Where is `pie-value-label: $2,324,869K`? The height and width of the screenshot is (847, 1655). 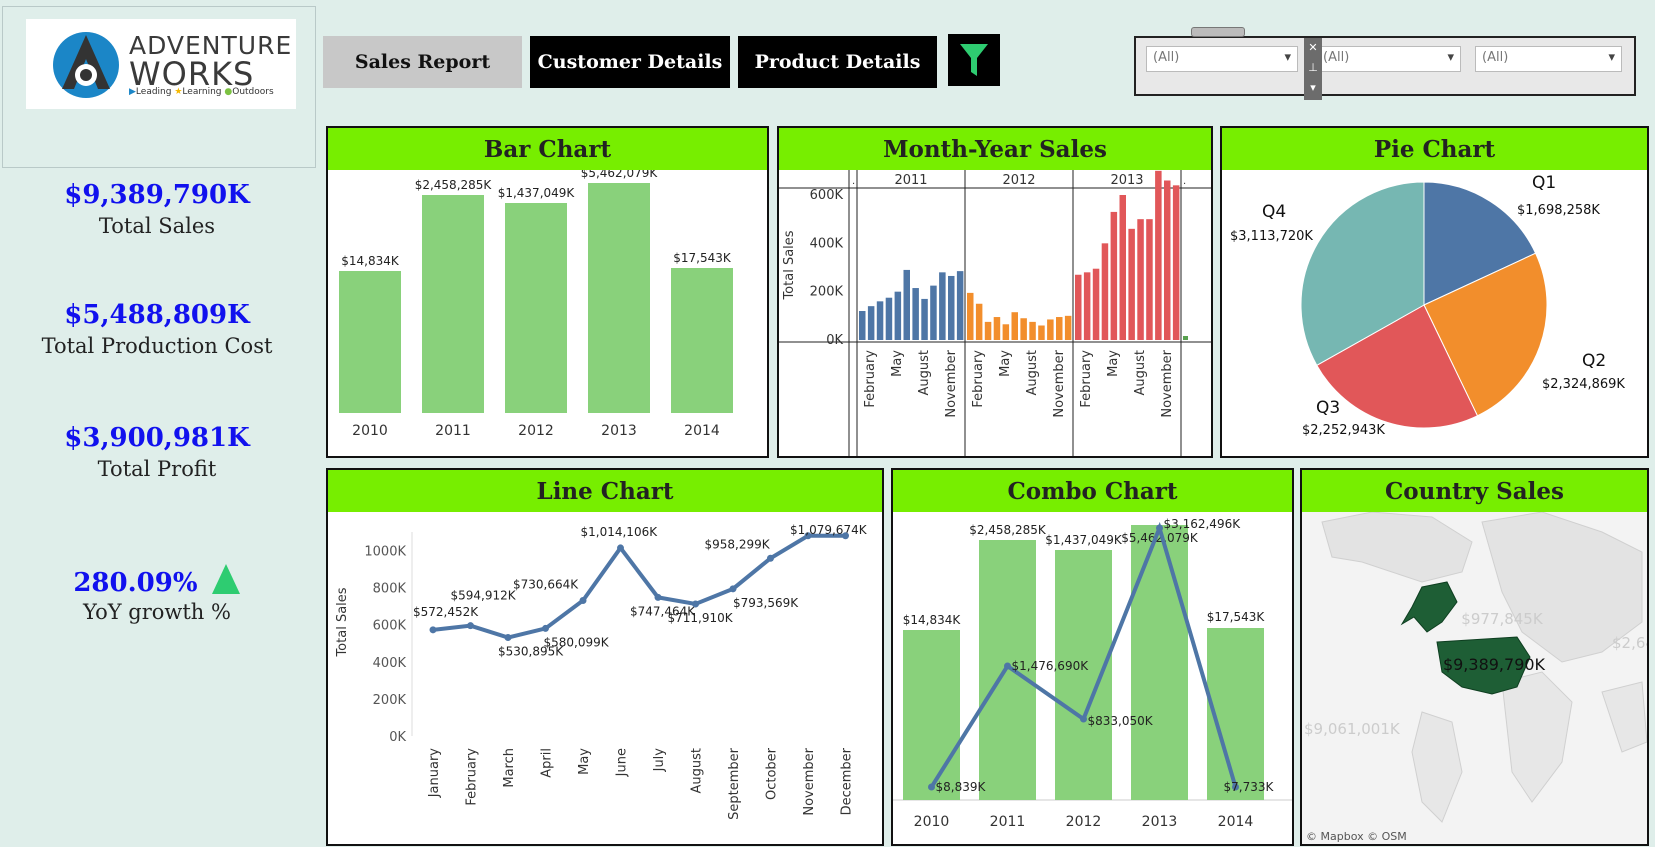 pie-value-label: $2,324,869K is located at coordinates (1583, 384).